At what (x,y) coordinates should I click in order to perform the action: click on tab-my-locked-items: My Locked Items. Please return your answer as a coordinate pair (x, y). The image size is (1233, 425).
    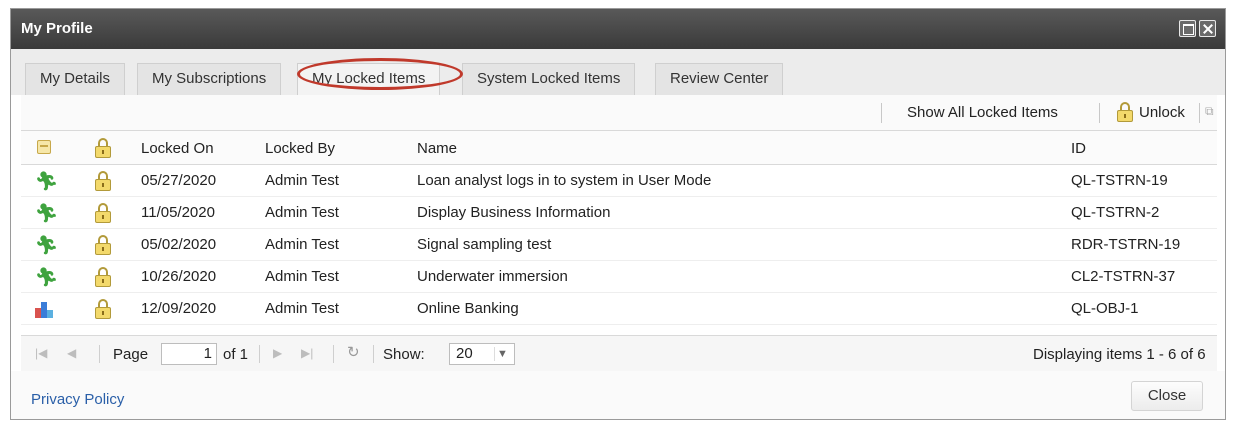
    Looking at the image, I should click on (369, 79).